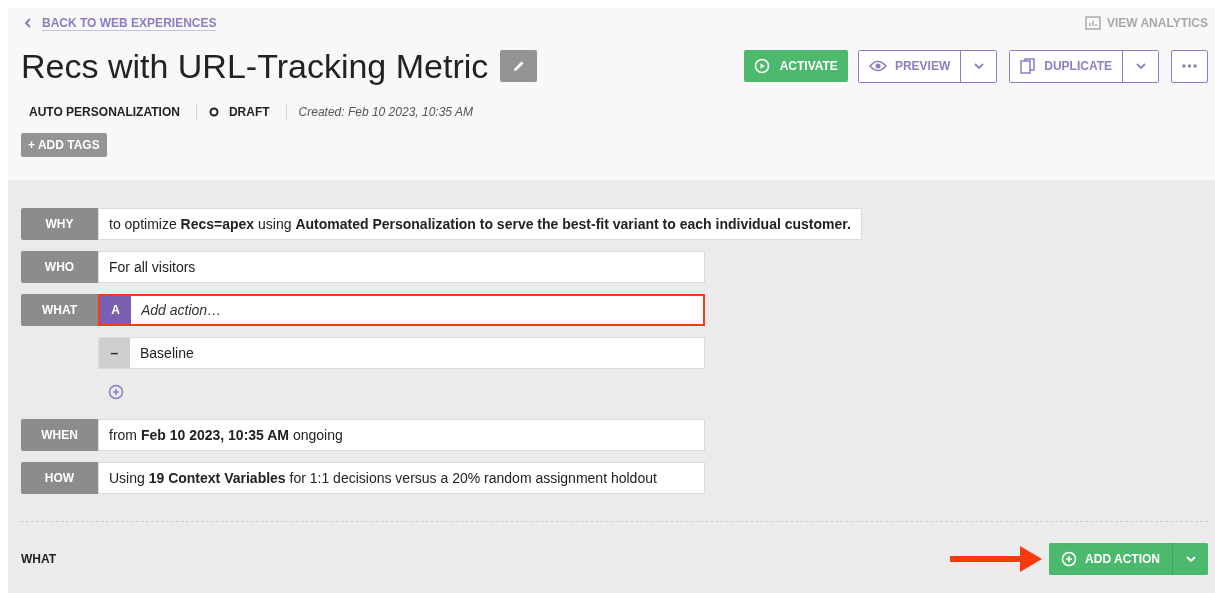  I want to click on preview-menu-button, so click(978, 66).